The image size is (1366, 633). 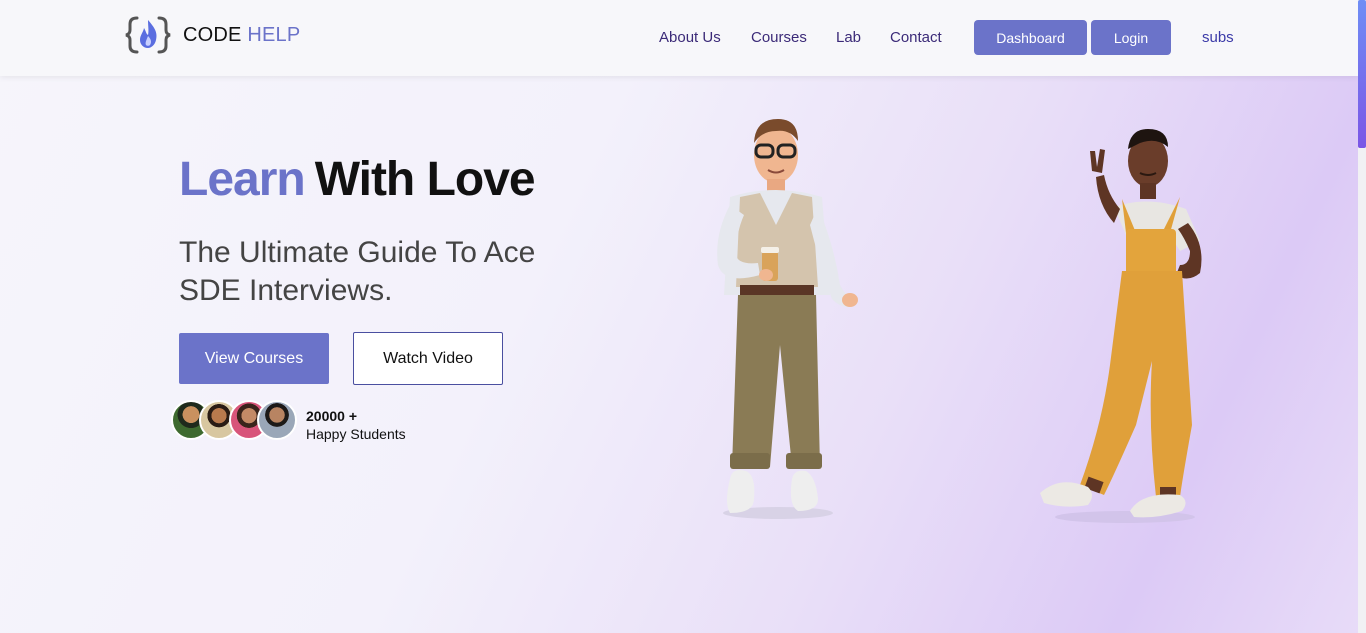 I want to click on hero-title-accent: Learn, so click(x=242, y=179).